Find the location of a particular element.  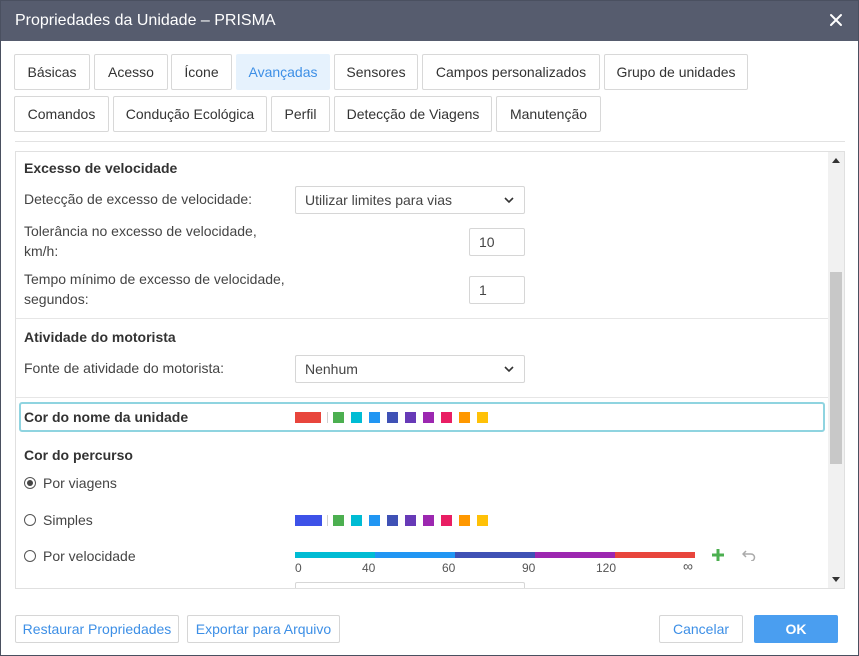

speed-gradient-bar is located at coordinates (495, 555).